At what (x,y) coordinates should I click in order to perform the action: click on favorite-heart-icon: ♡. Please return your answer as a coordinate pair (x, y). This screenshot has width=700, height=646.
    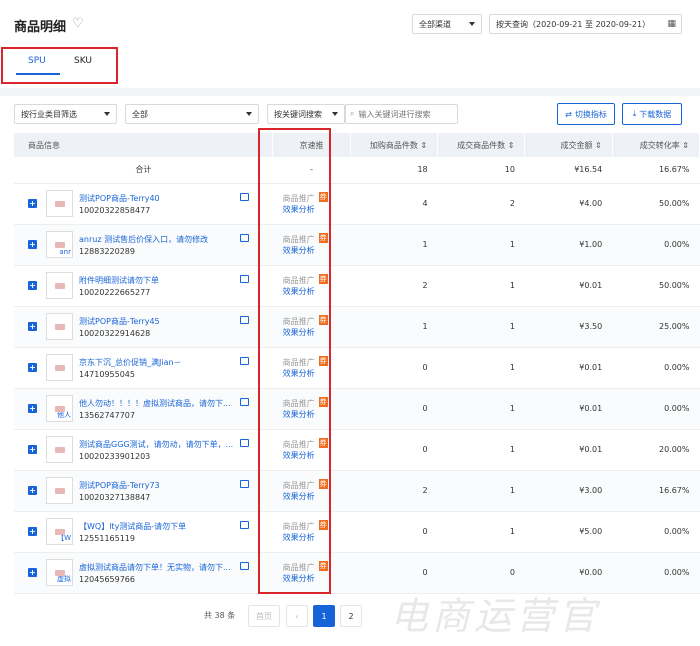
    Looking at the image, I should click on (78, 23).